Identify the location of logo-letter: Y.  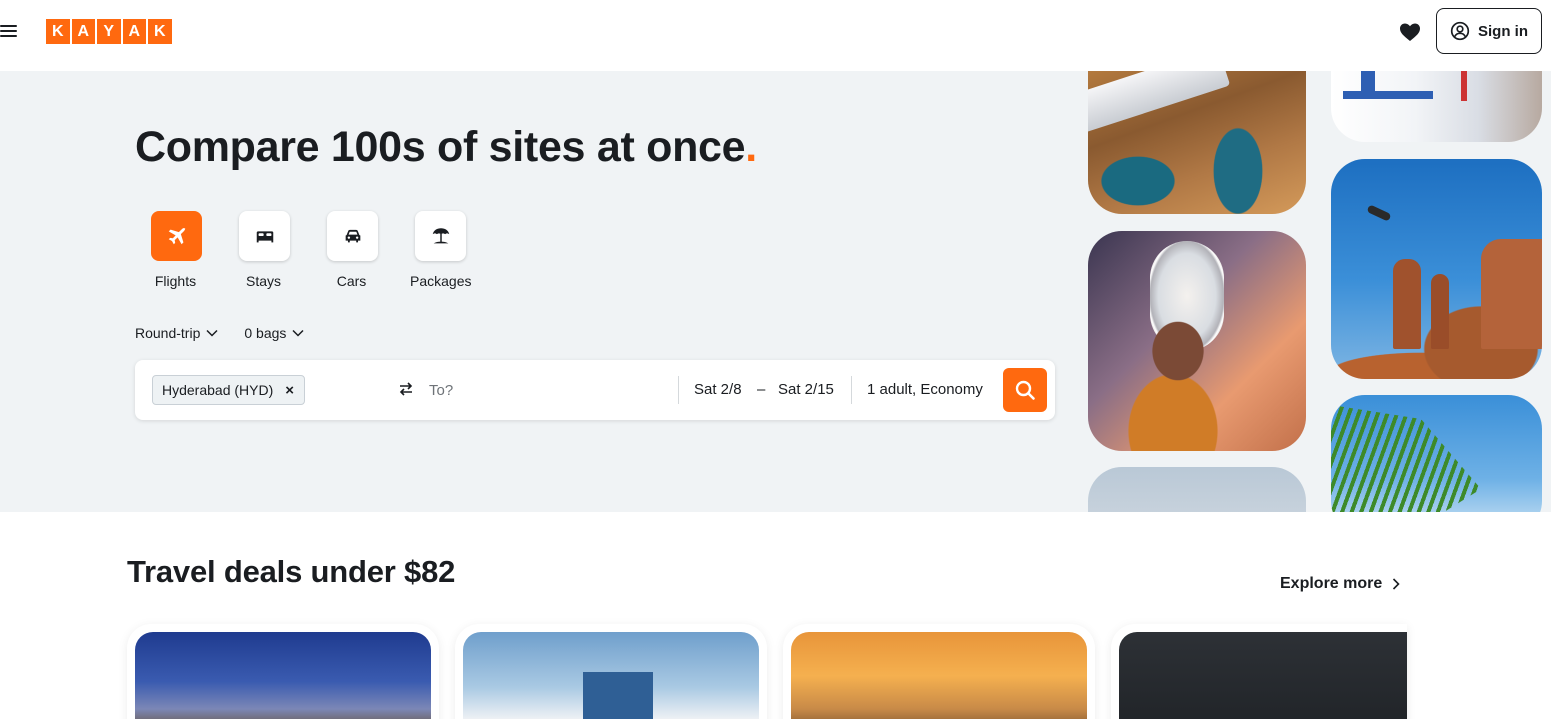
(109, 31).